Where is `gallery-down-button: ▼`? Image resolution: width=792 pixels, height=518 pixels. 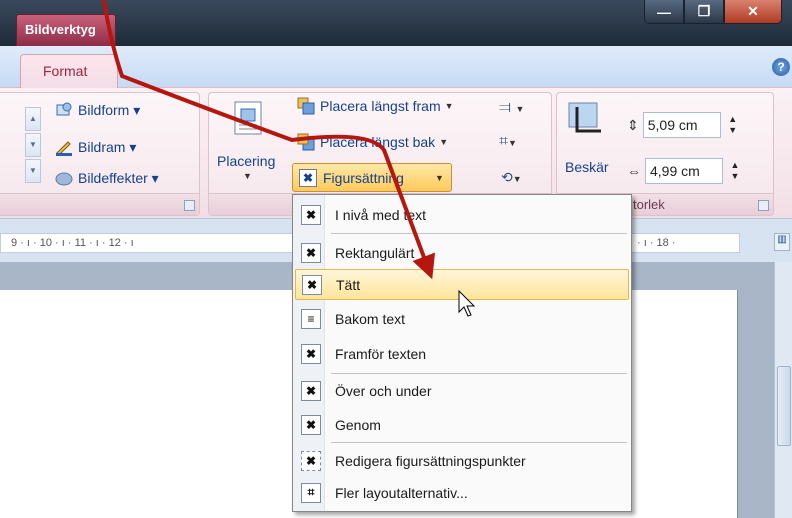 gallery-down-button: ▼ is located at coordinates (33, 145).